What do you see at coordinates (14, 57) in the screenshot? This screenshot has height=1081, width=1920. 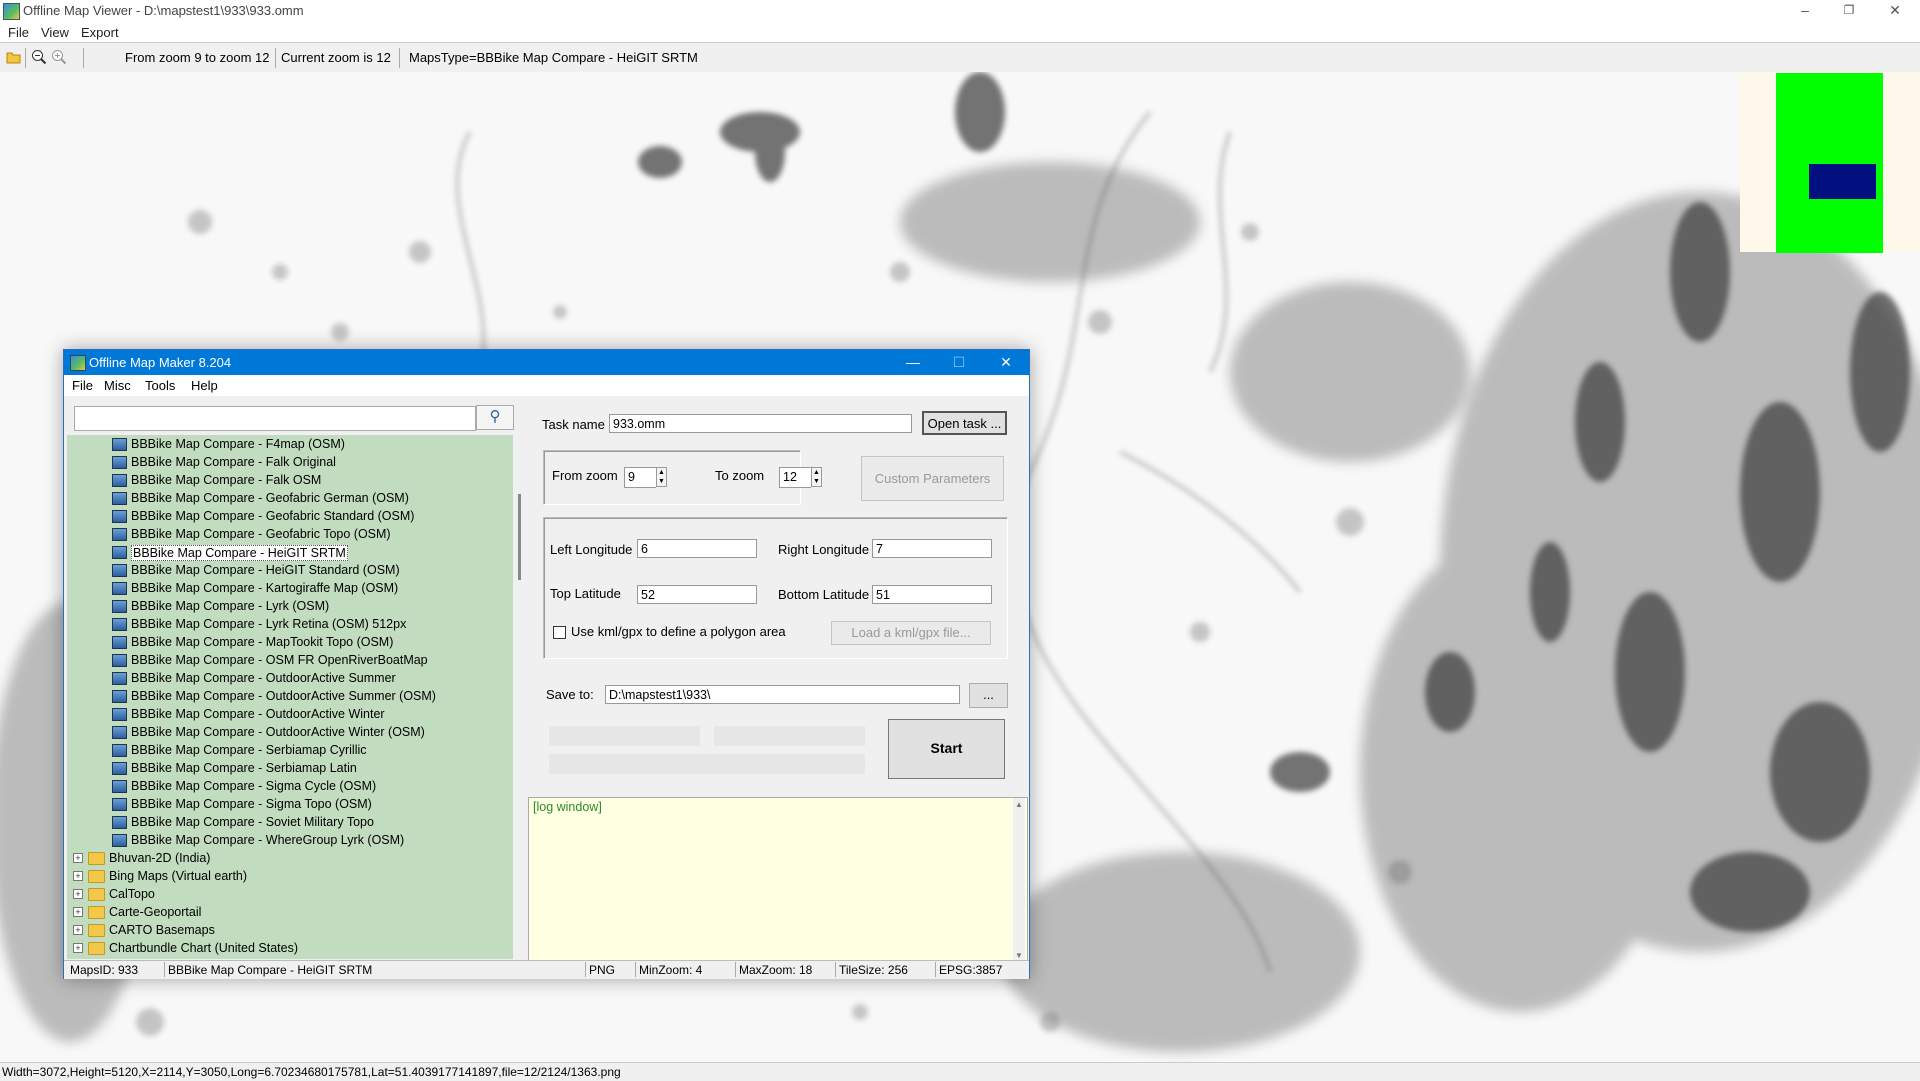 I see `open-folder-icon` at bounding box center [14, 57].